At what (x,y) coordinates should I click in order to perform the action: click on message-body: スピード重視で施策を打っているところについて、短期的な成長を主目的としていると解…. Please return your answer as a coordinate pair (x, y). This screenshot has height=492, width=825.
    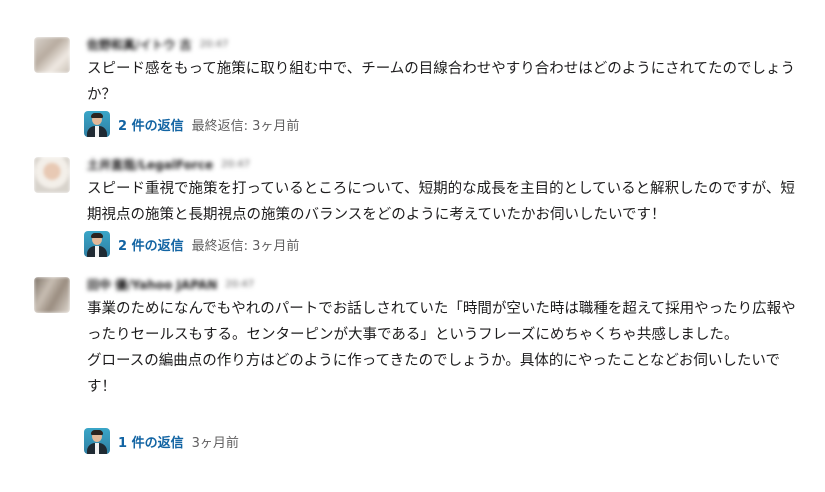
    Looking at the image, I should click on (444, 202).